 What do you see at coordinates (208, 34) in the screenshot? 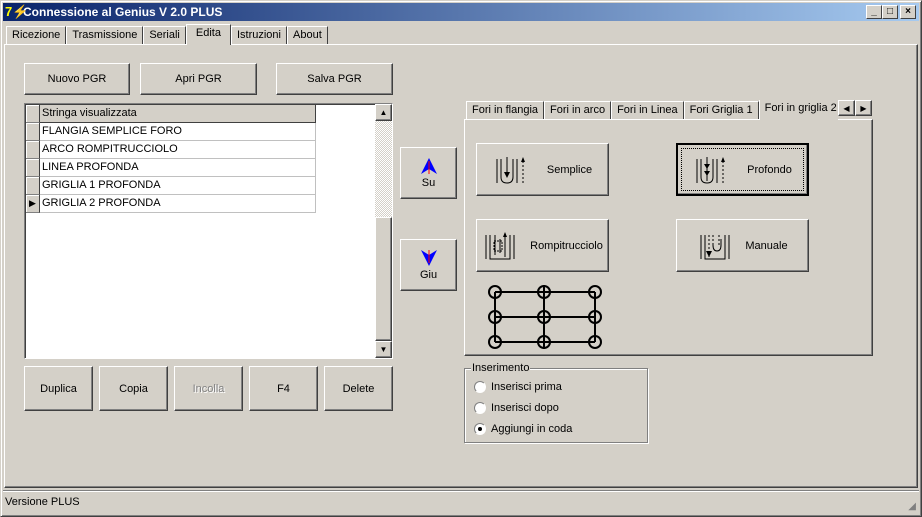
I see `tab-edita: Edita` at bounding box center [208, 34].